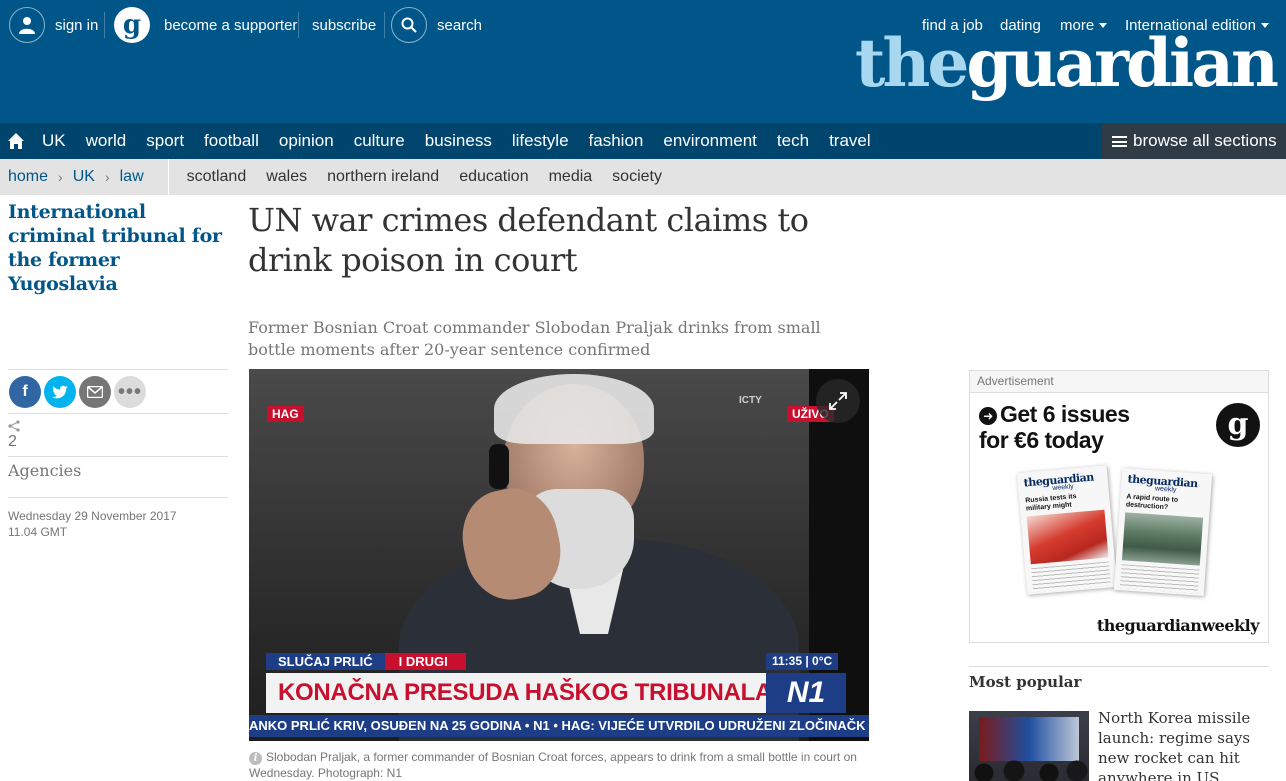  I want to click on breadcrumb-law: law, so click(132, 177).